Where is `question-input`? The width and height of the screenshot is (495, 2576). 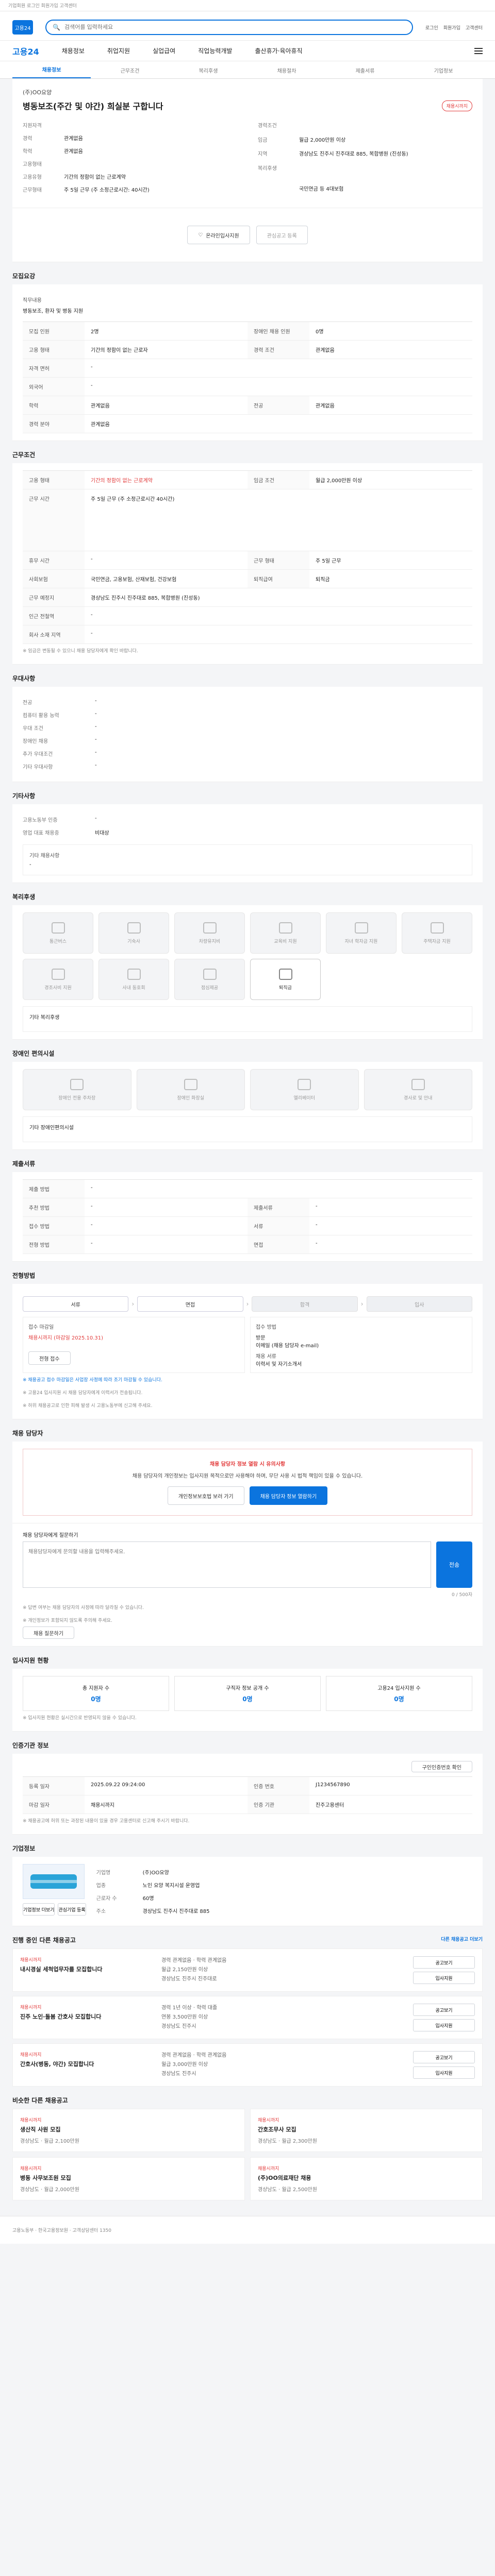
question-input is located at coordinates (227, 1564).